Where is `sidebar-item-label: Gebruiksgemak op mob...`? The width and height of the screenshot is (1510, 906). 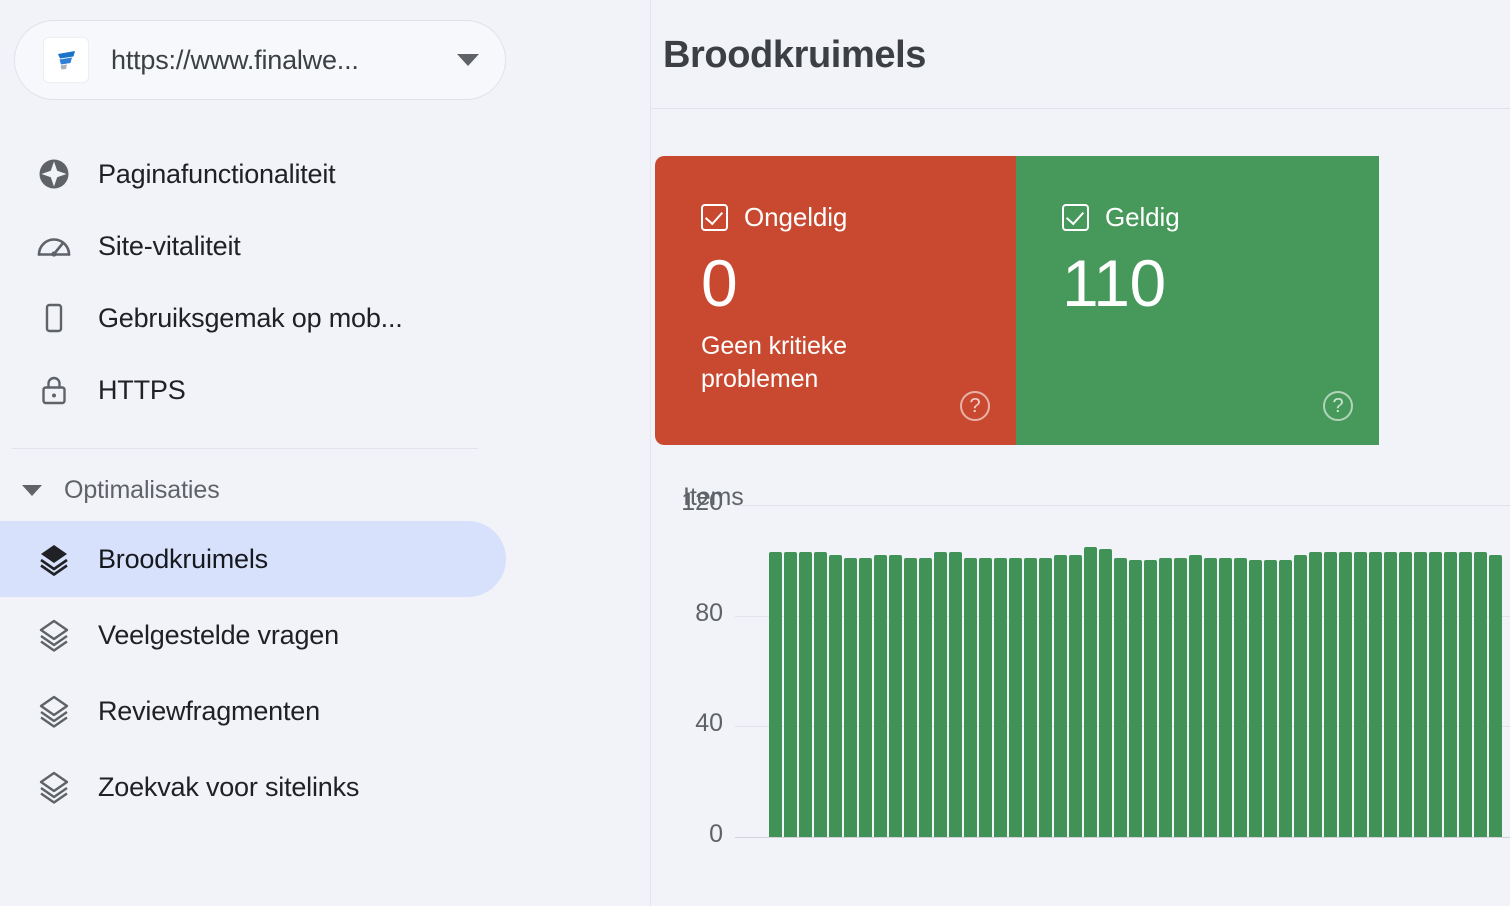
sidebar-item-label: Gebruiksgemak op mob... is located at coordinates (250, 317).